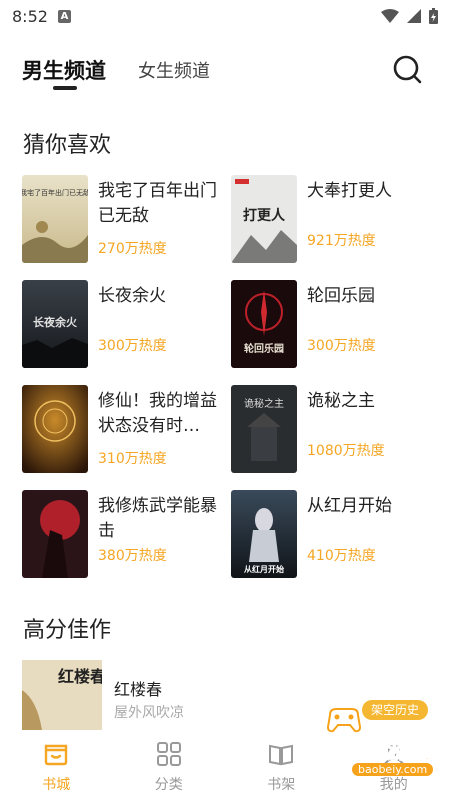 The image size is (450, 800). Describe the element at coordinates (349, 191) in the screenshot. I see `book-title: 大奉打更人` at that location.